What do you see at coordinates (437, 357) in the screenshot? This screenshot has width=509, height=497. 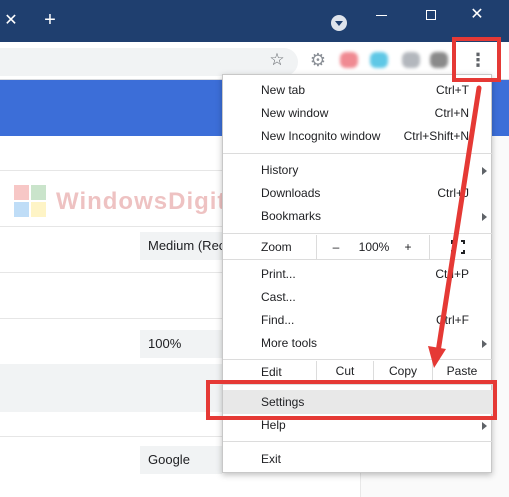 I see `arrow-head` at bounding box center [437, 357].